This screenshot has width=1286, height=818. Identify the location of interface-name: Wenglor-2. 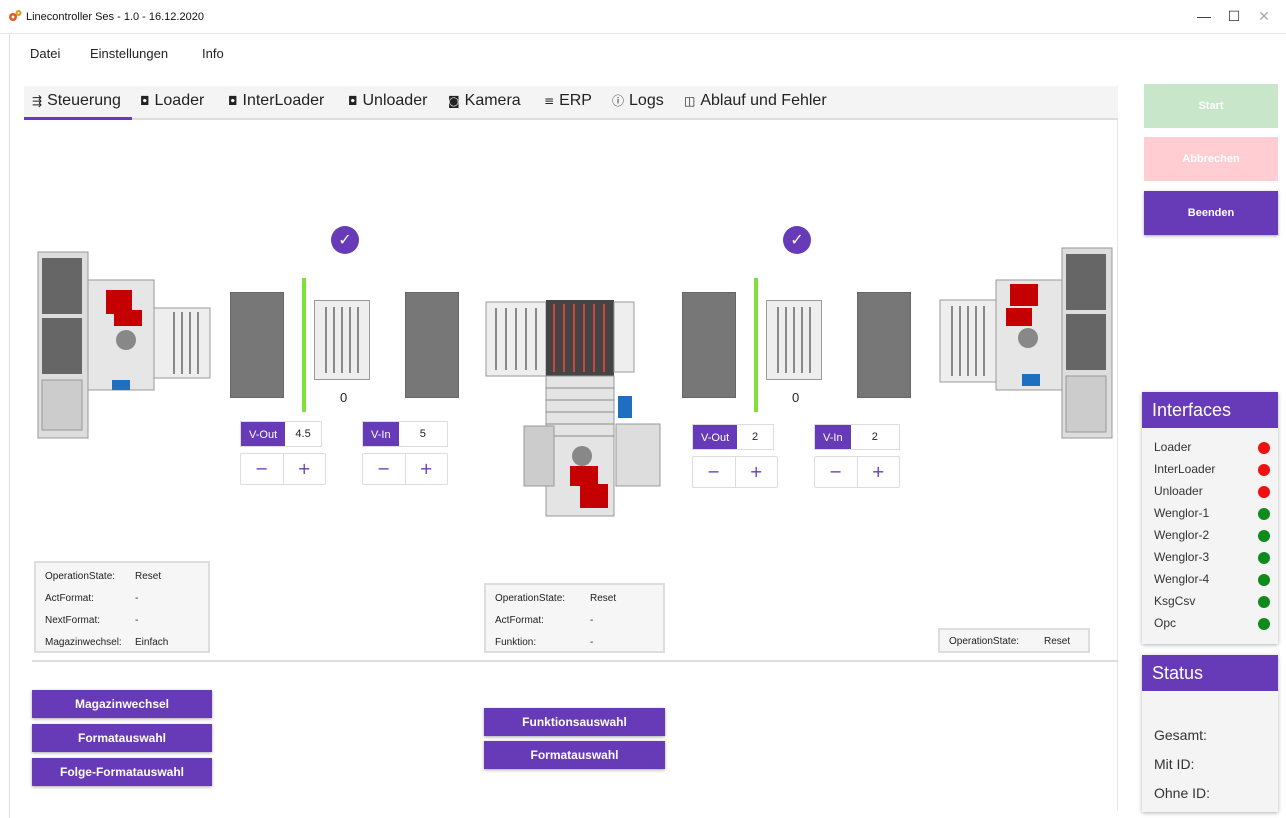
(1182, 535).